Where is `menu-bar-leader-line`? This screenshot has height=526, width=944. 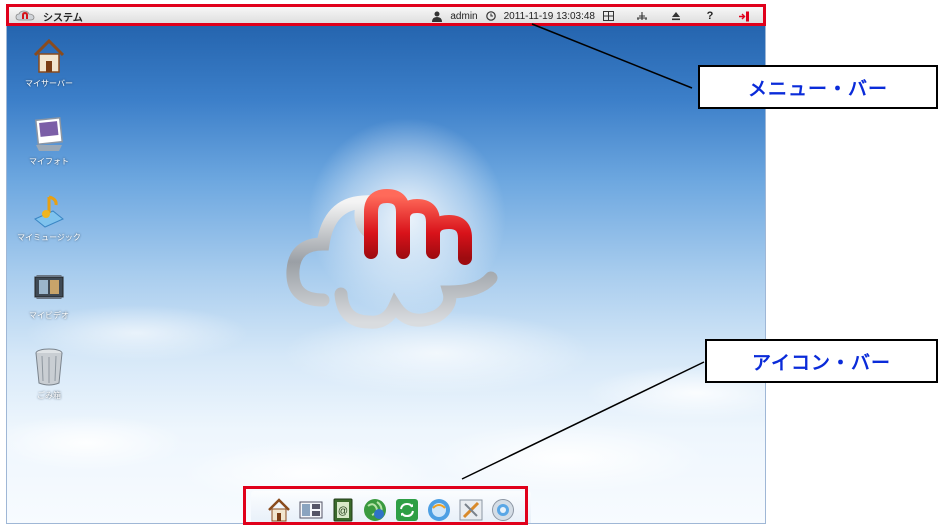
menu-bar-leader-line is located at coordinates (612, 56).